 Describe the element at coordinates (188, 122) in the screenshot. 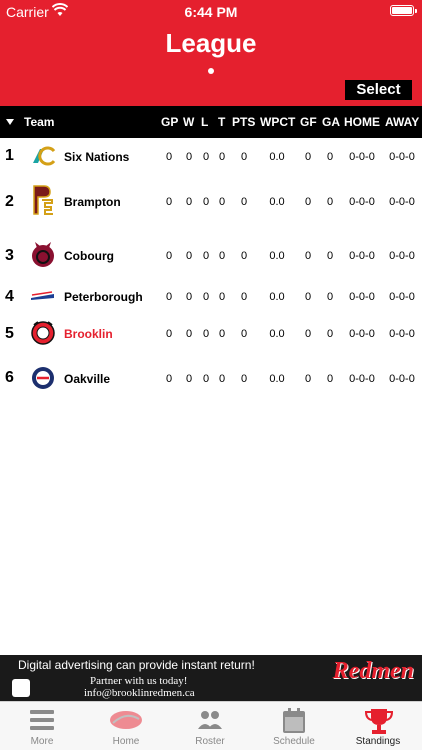

I see `col-w: W` at that location.